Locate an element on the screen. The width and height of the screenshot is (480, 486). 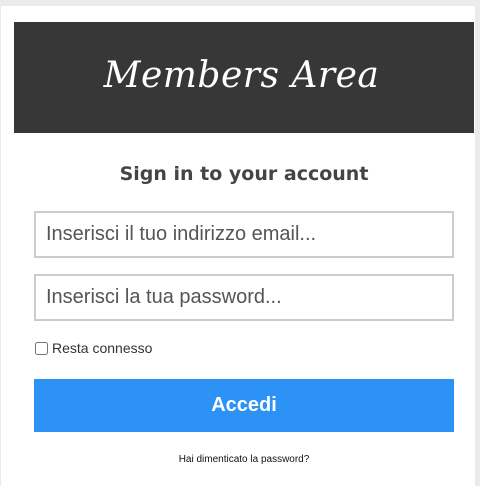
page-title: Sign in to your account is located at coordinates (244, 174).